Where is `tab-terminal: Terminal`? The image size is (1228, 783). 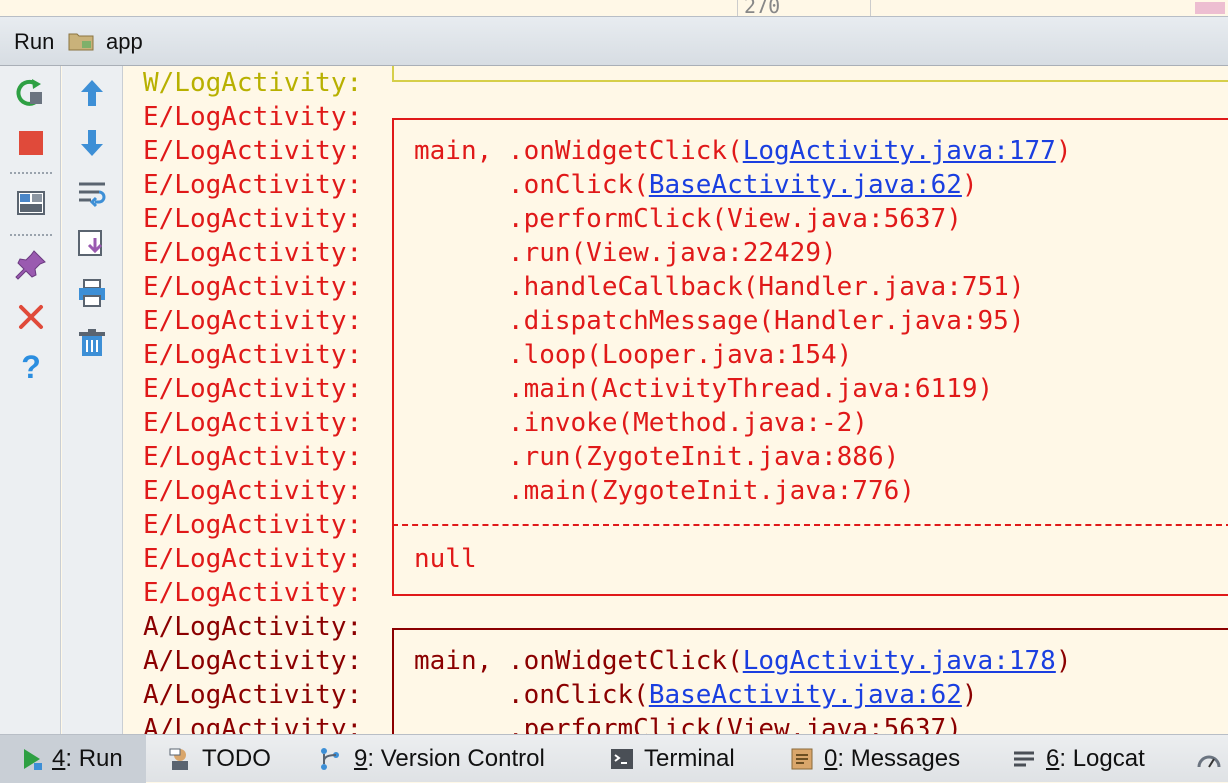 tab-terminal: Terminal is located at coordinates (688, 759).